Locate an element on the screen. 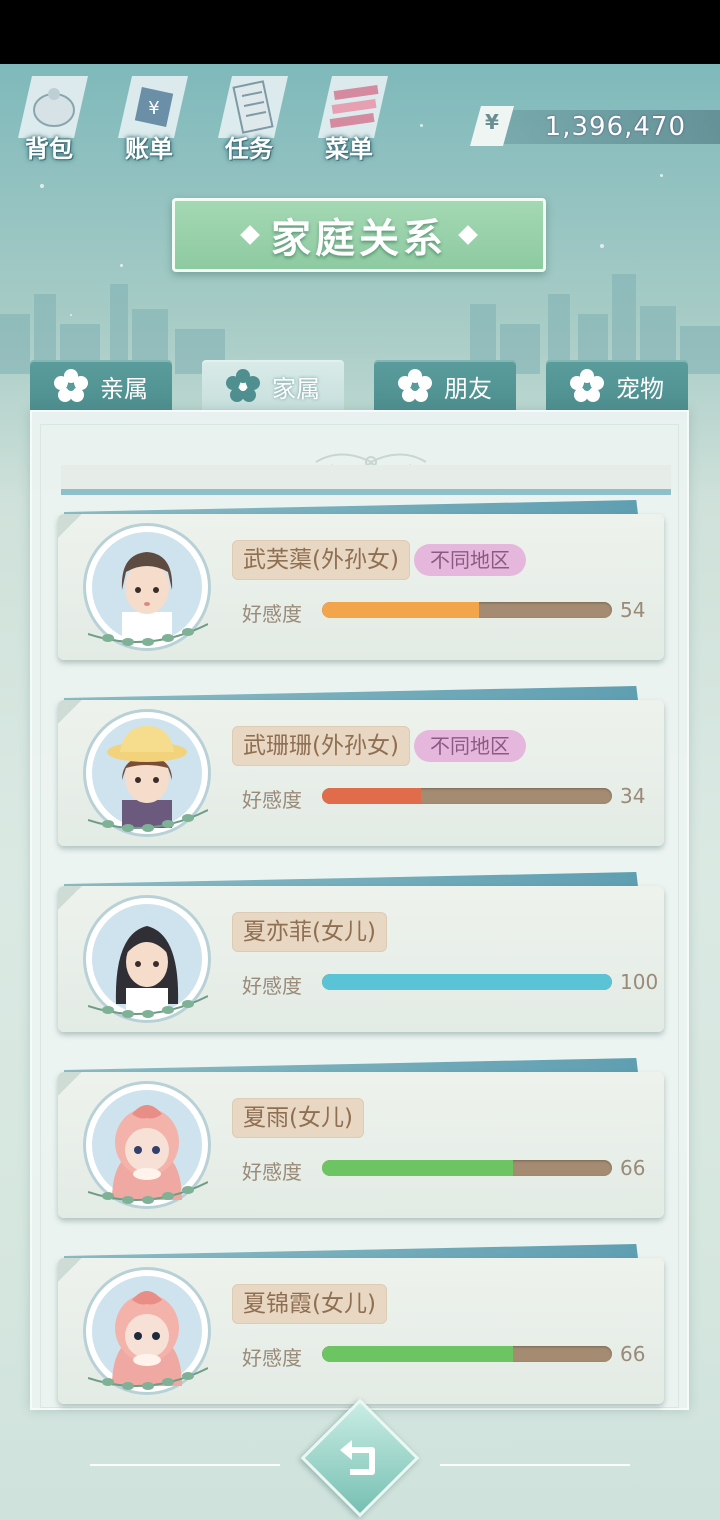 The height and width of the screenshot is (1520, 720). member-card: 武珊珊(外孙女) 不同地区 好感度 34 is located at coordinates (361, 773).